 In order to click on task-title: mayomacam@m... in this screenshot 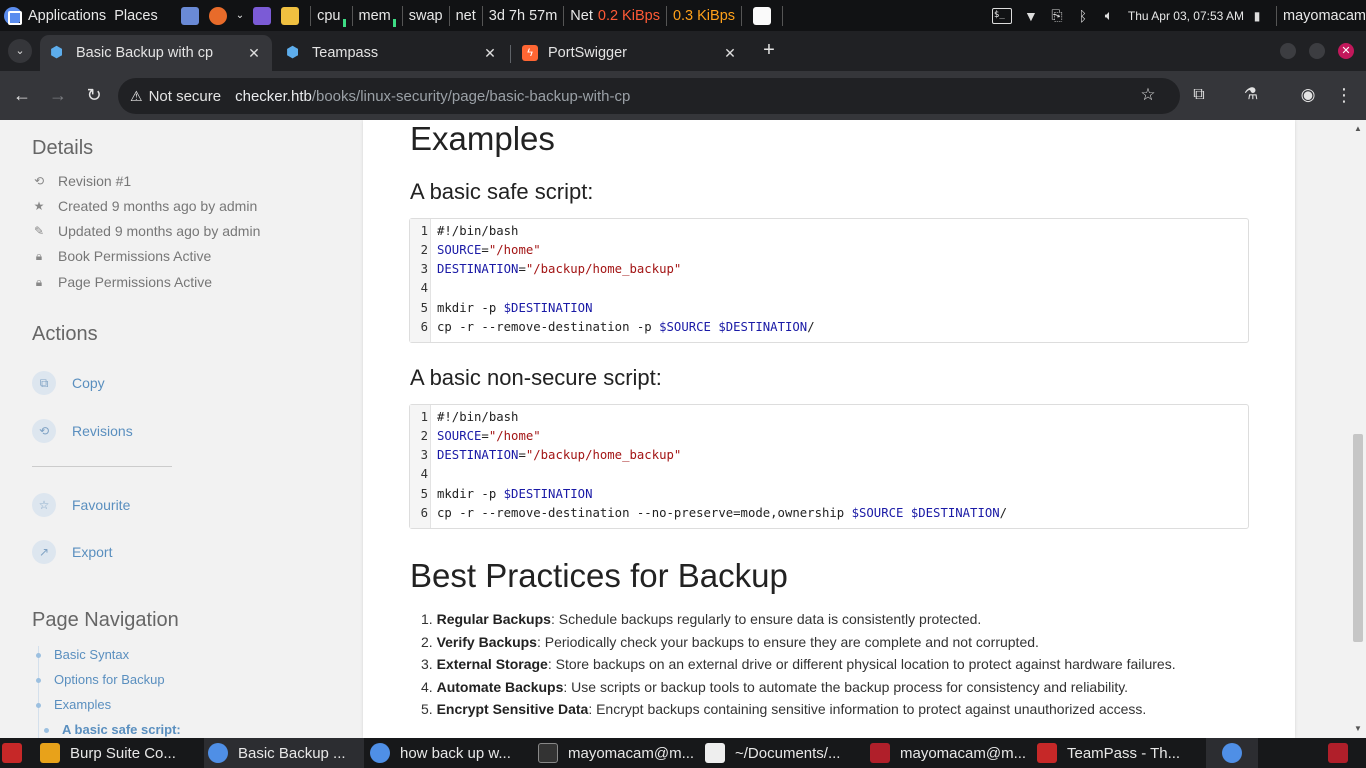, I will do `click(631, 753)`.